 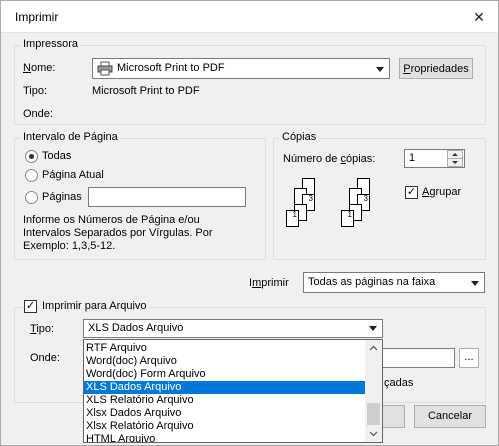 I want to click on printer-name-select: Microsoft Print to PDF, so click(x=241, y=68).